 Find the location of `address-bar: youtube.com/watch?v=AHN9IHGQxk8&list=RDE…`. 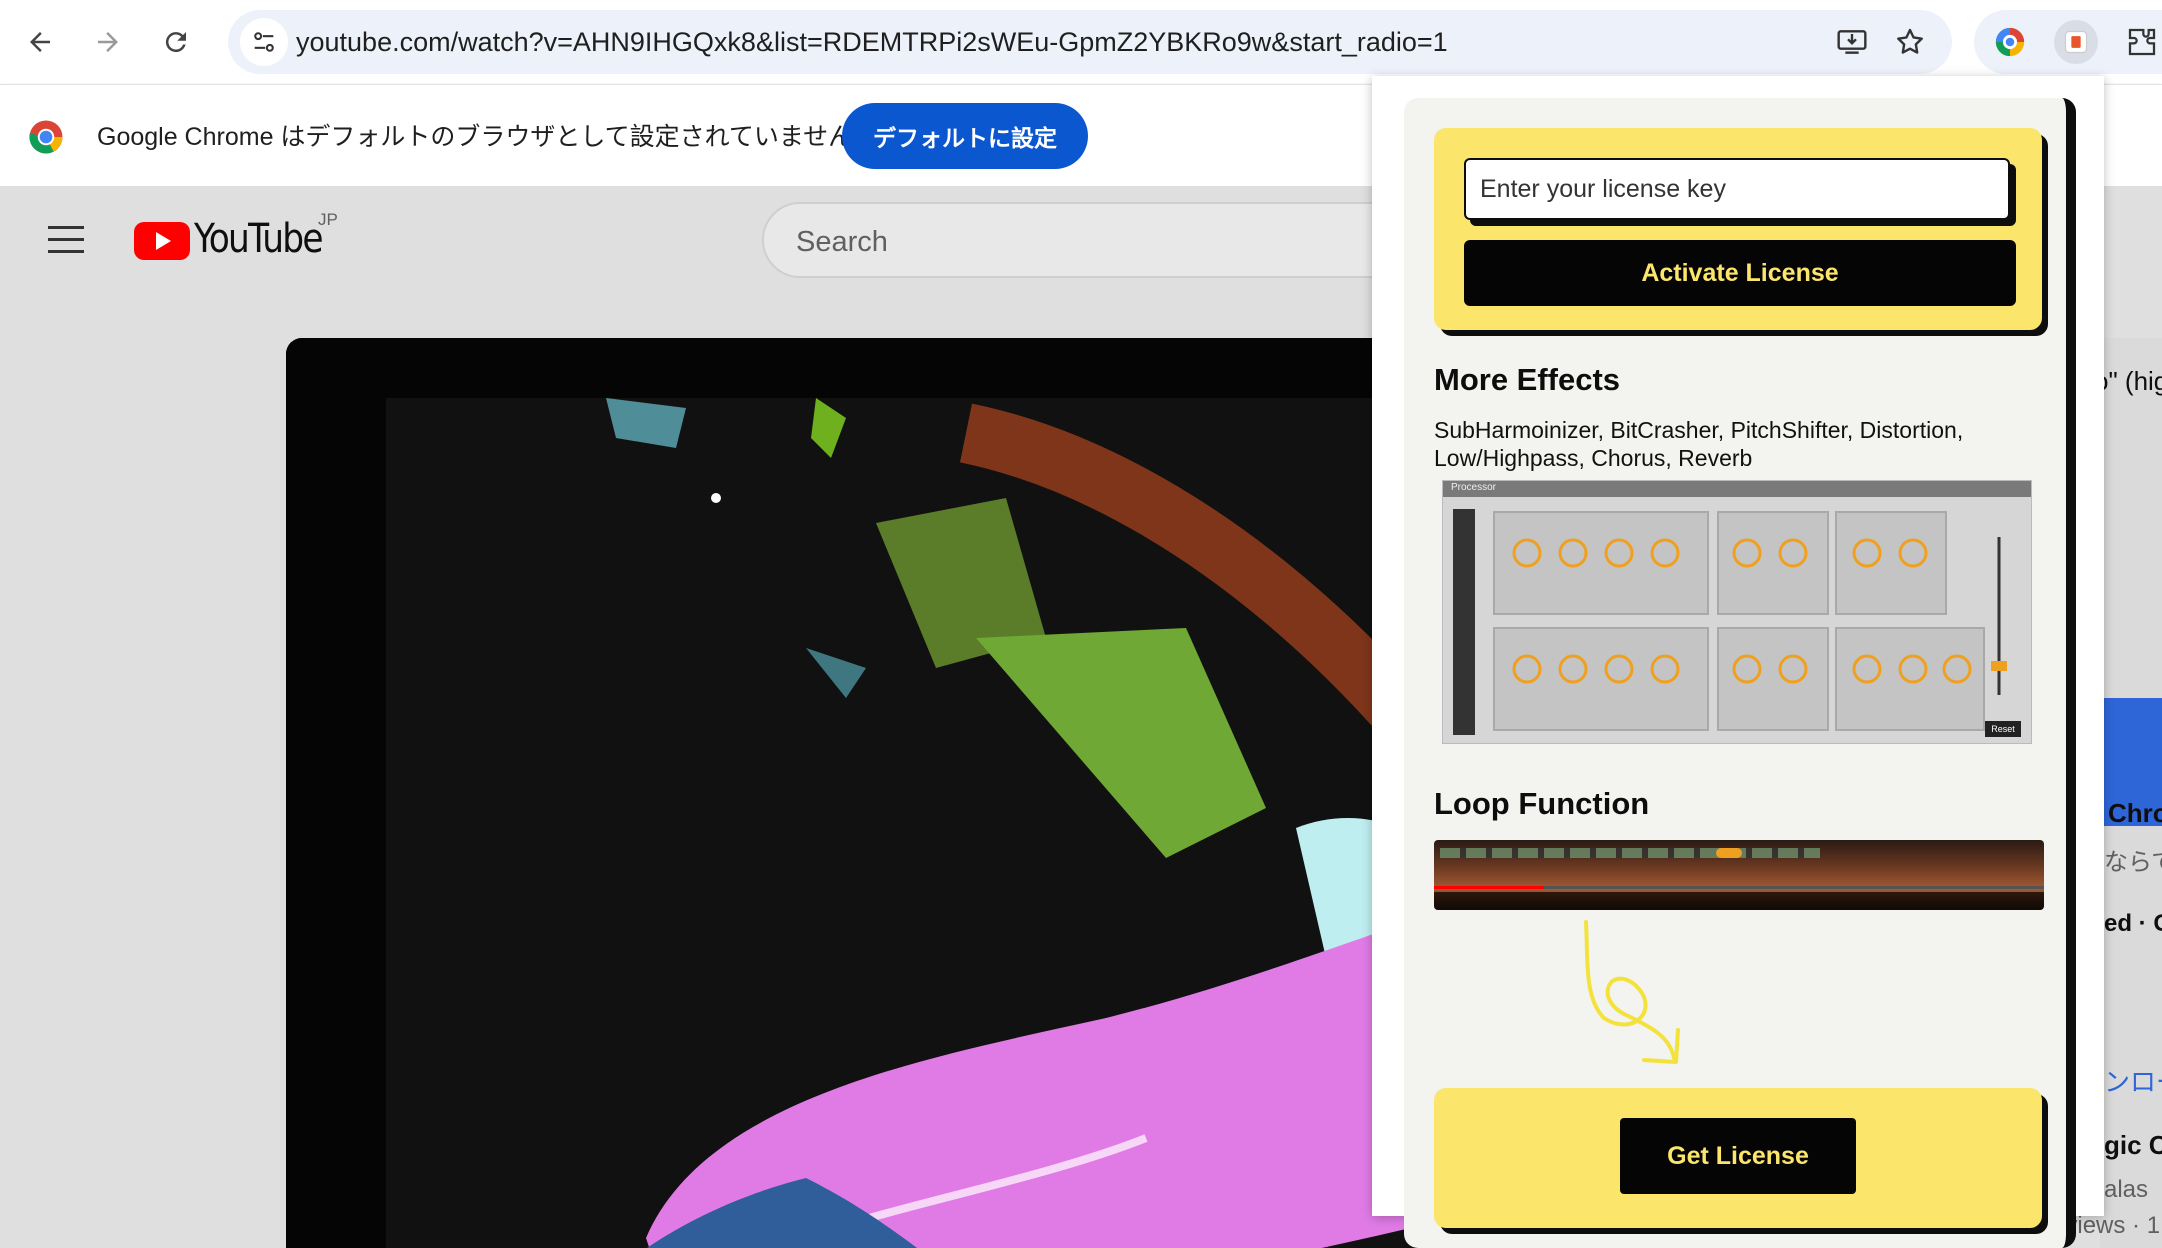

address-bar: youtube.com/watch?v=AHN9IHGQxk8&list=RDE… is located at coordinates (1090, 42).